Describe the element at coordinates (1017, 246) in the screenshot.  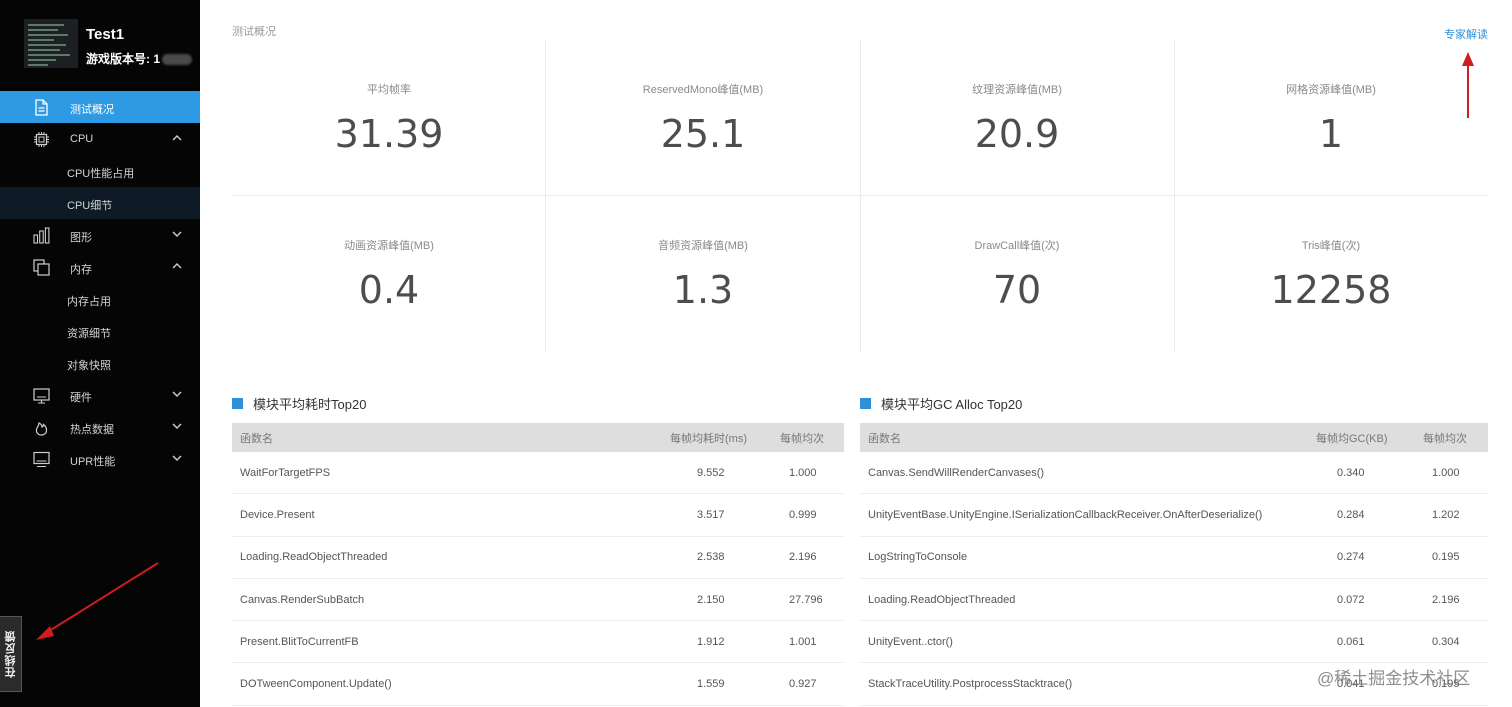
I see `stat-label: DrawCall峰值(次)` at that location.